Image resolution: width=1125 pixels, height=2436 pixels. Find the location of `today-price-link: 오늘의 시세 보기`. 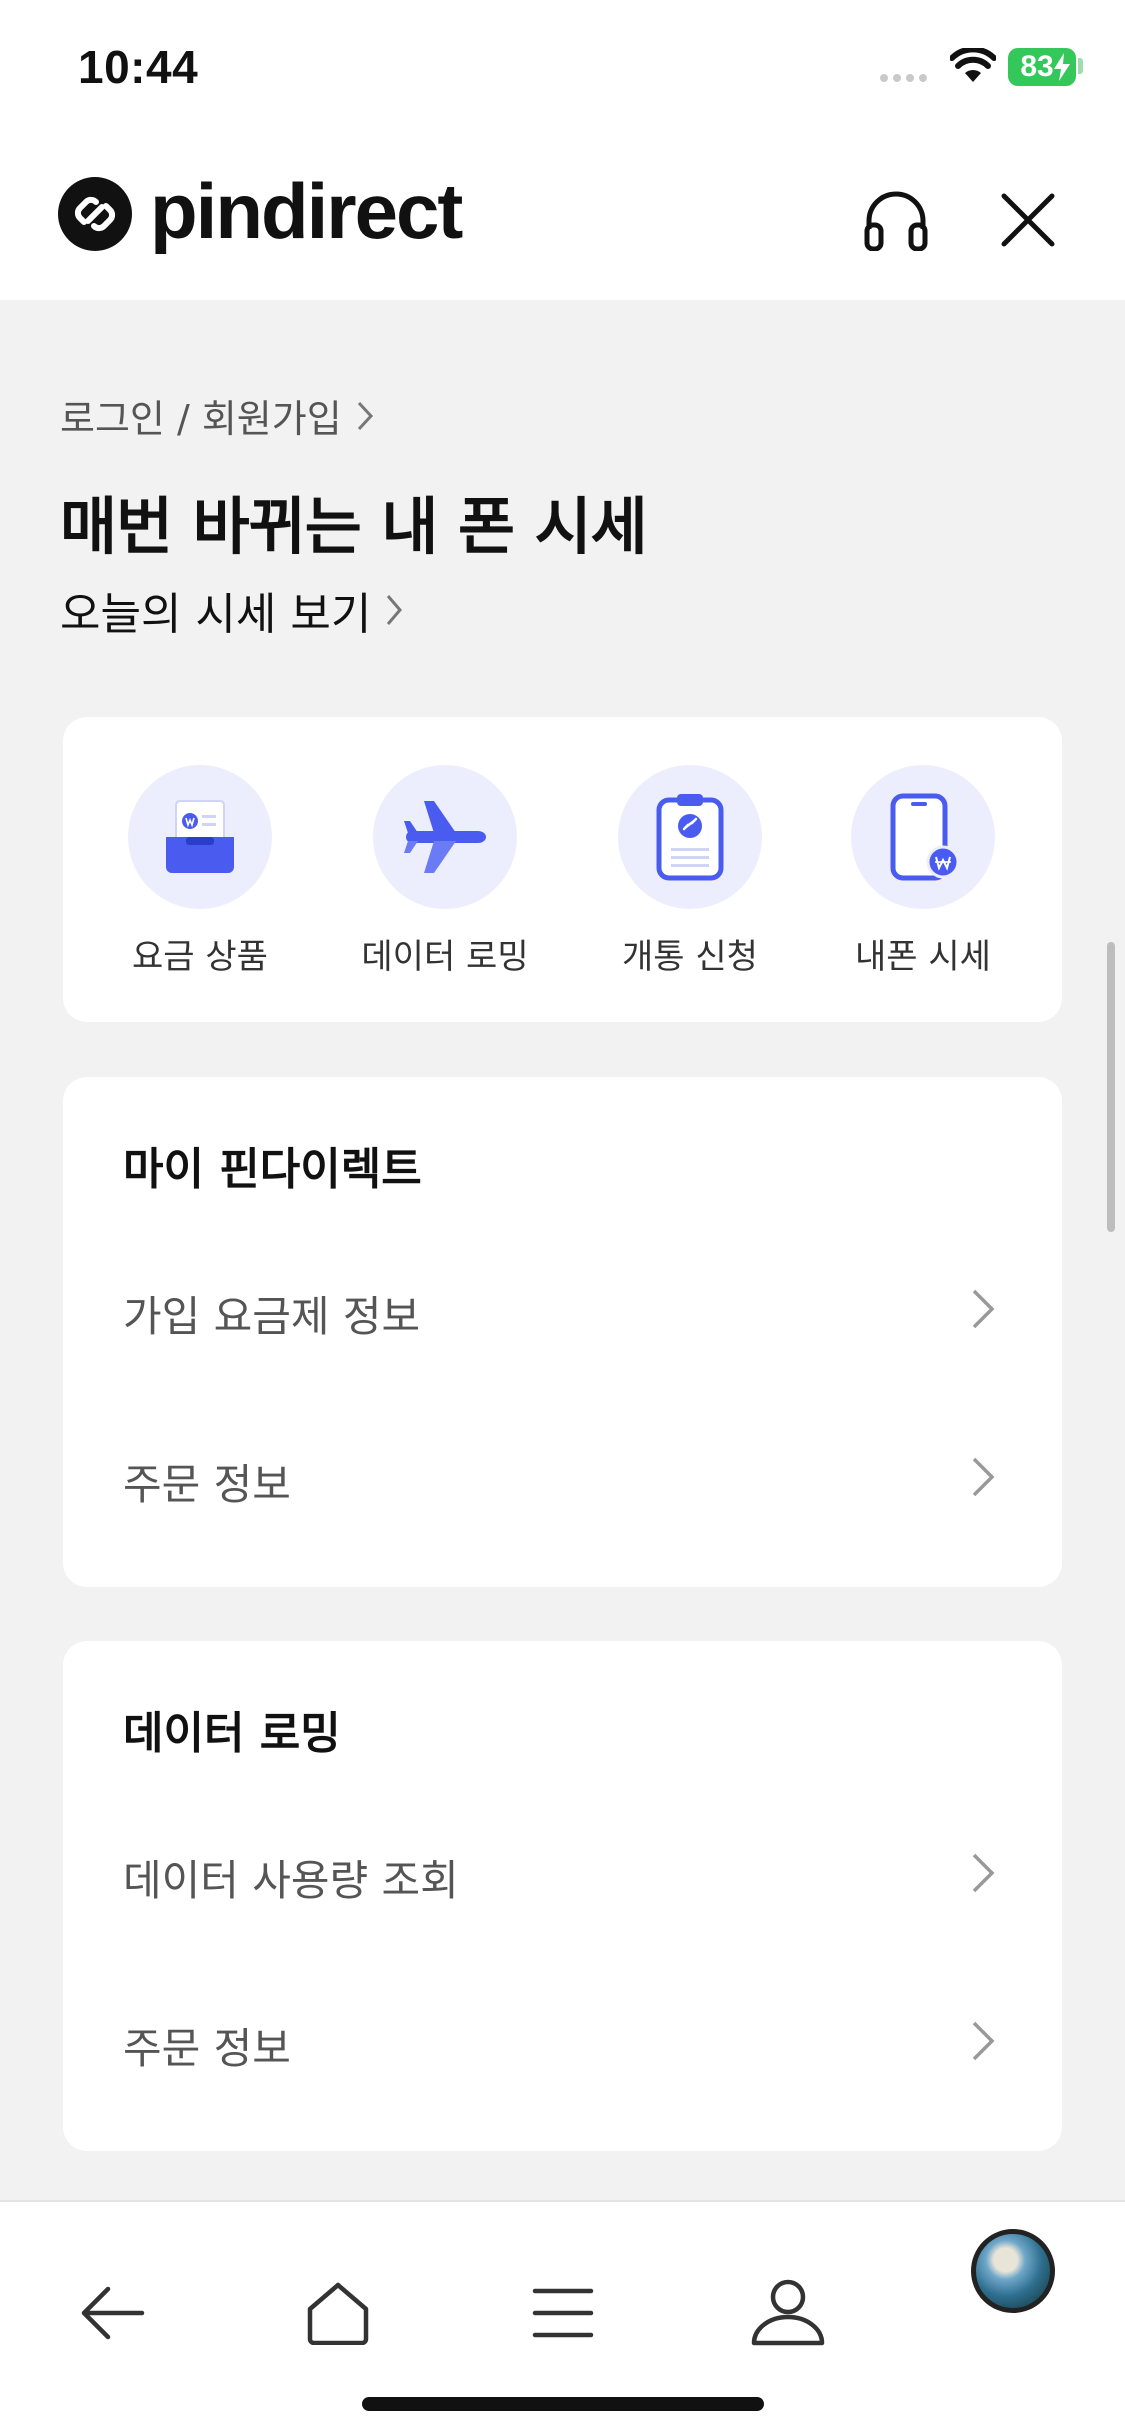

today-price-link: 오늘의 시세 보기 is located at coordinates (231, 610).